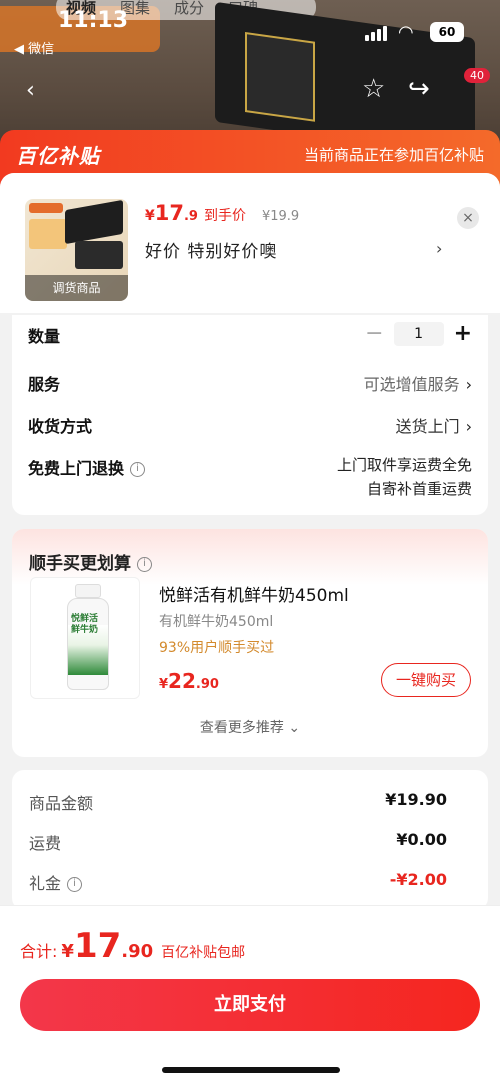  What do you see at coordinates (426, 680) in the screenshot?
I see `one-click-buy-button: 一键购买` at bounding box center [426, 680].